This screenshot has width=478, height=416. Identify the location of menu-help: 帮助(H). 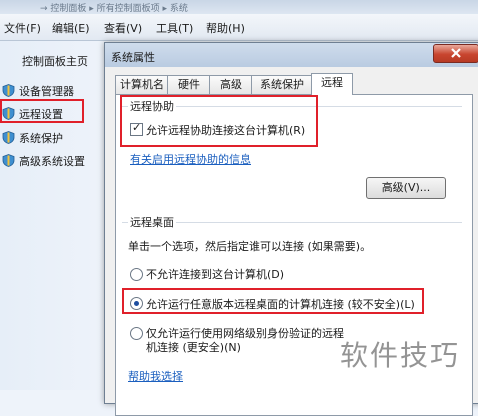
(225, 28).